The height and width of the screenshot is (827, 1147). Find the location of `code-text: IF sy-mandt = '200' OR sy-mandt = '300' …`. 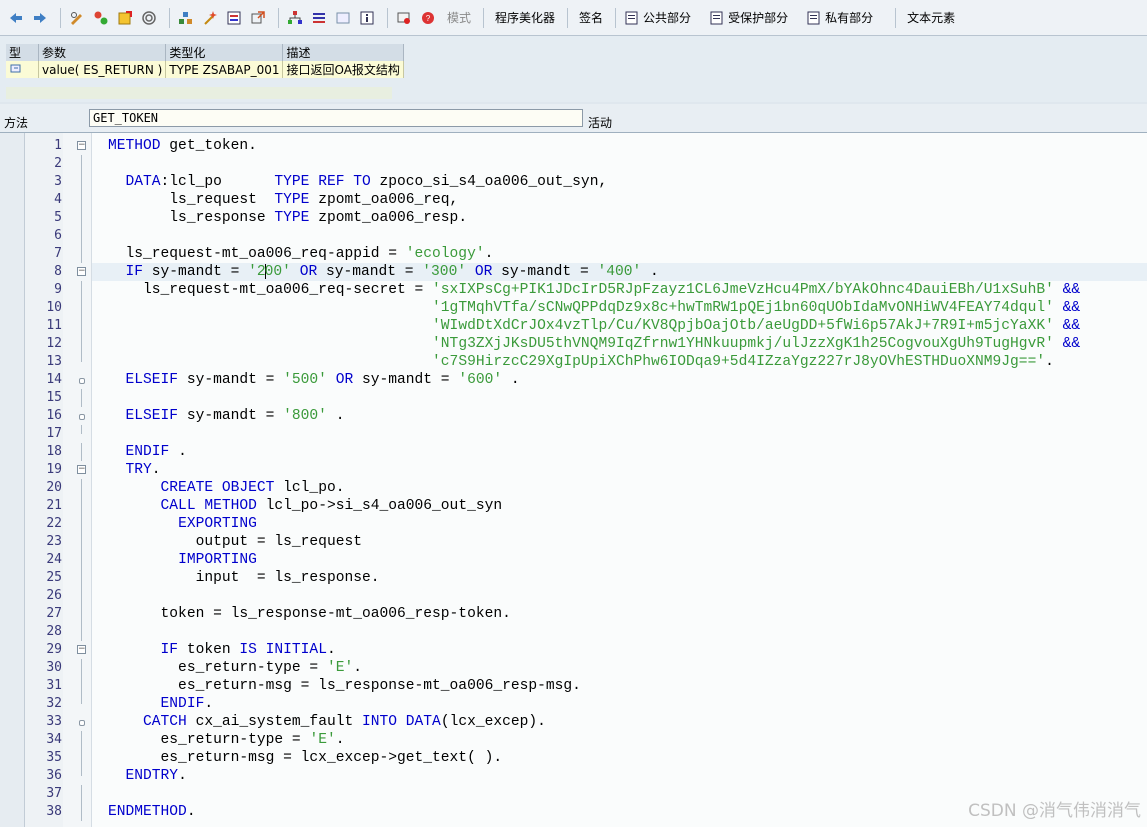

code-text: IF sy-mandt = '200' OR sy-mandt = '300' … is located at coordinates (383, 272).